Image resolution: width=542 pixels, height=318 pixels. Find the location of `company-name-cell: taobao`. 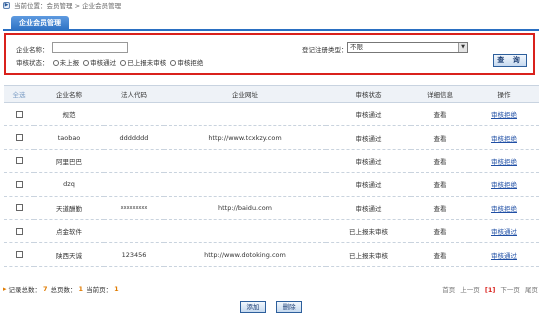

company-name-cell: taobao is located at coordinates (69, 137).